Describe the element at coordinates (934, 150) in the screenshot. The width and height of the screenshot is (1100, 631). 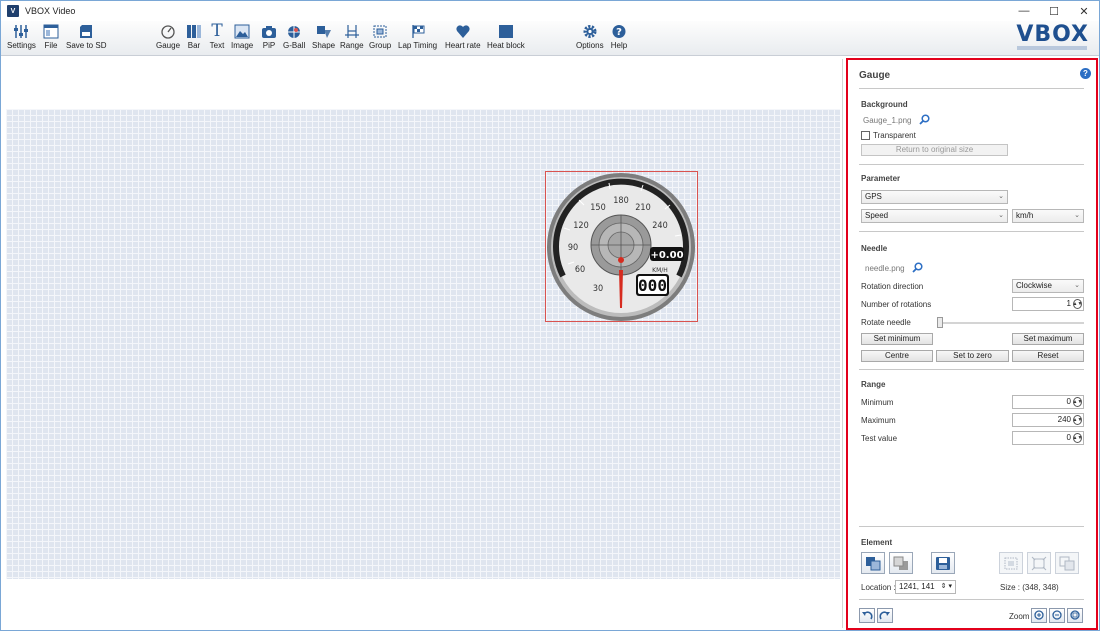
I see `return-to-original-size-button: Return to original size` at that location.